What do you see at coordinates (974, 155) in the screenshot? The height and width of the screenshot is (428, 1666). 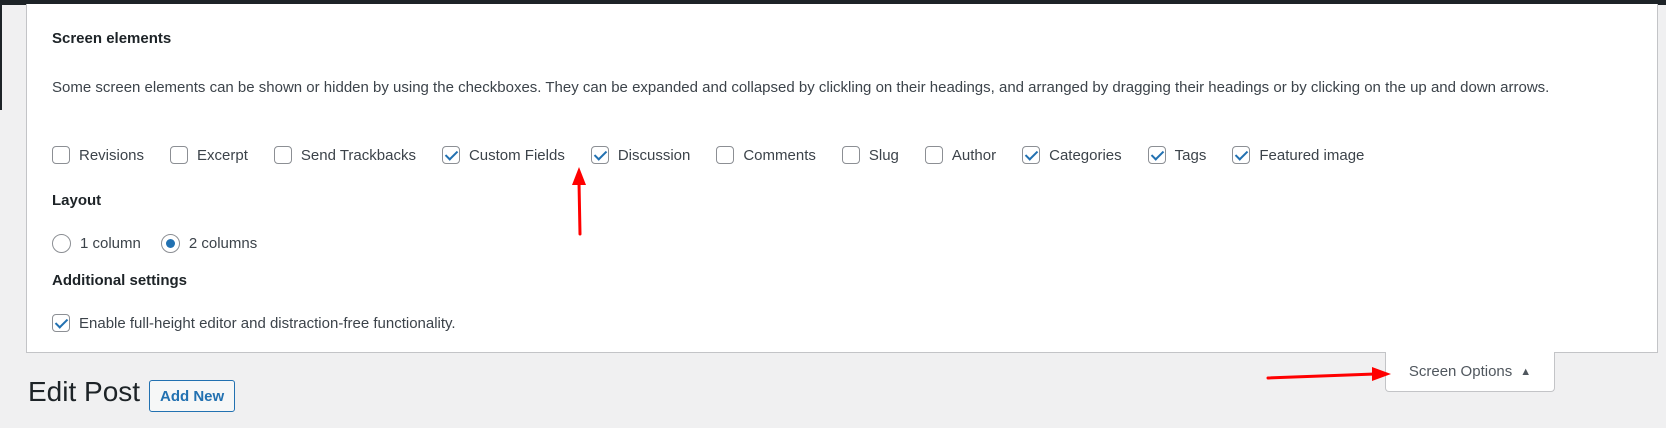 I see `checkbox-label: Author` at bounding box center [974, 155].